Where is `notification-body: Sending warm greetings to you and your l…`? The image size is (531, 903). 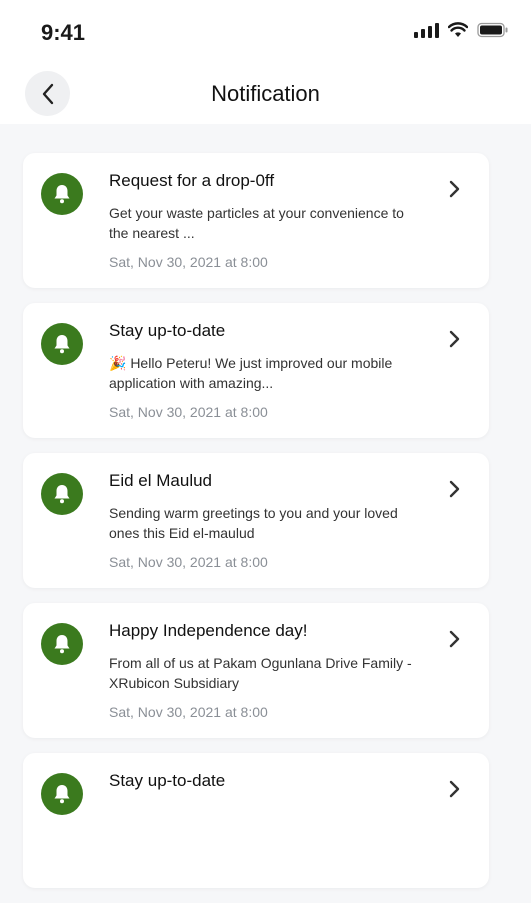 notification-body: Sending warm greetings to you and your l… is located at coordinates (253, 523).